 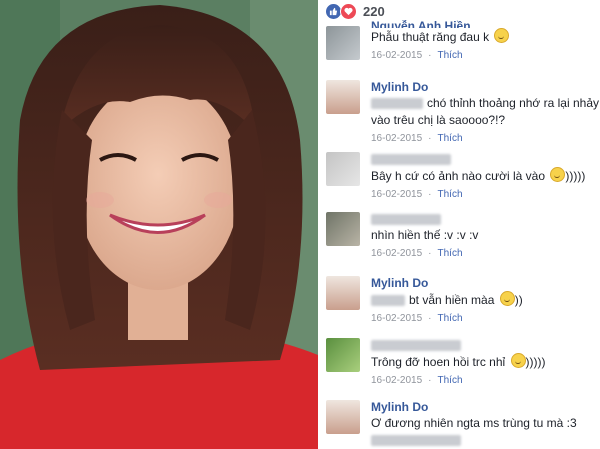 I want to click on comment-text: Ơ đương nhiên ngta ms trùng tu mà :3, so click(x=474, y=423).